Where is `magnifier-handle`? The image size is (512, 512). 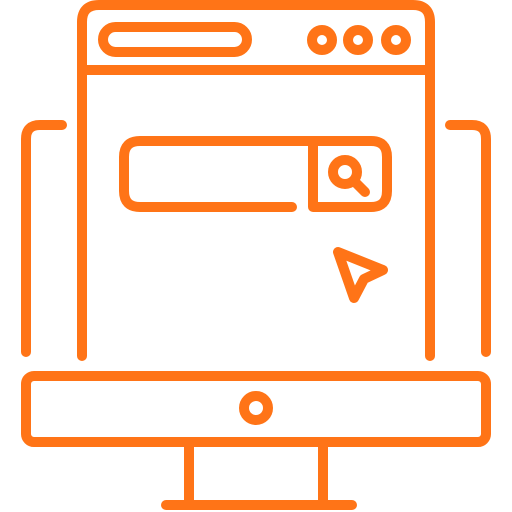 magnifier-handle is located at coordinates (359, 186).